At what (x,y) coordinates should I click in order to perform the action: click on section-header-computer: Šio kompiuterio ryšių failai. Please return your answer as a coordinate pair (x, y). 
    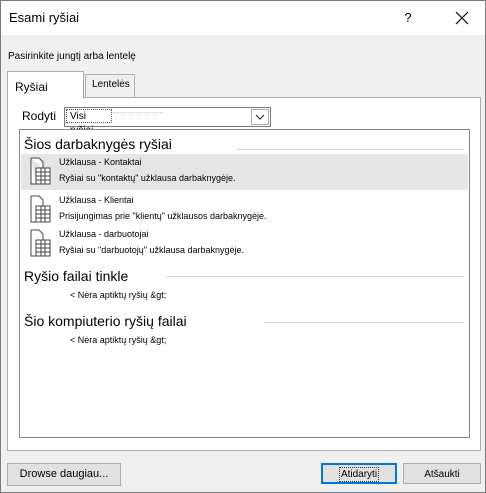
    Looking at the image, I should click on (105, 321).